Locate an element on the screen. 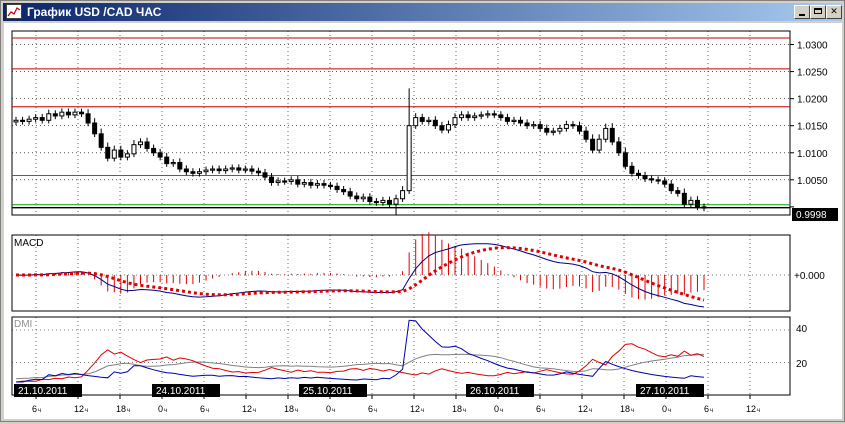 The image size is (845, 424). date-label: 26.10.2011 is located at coordinates (495, 391).